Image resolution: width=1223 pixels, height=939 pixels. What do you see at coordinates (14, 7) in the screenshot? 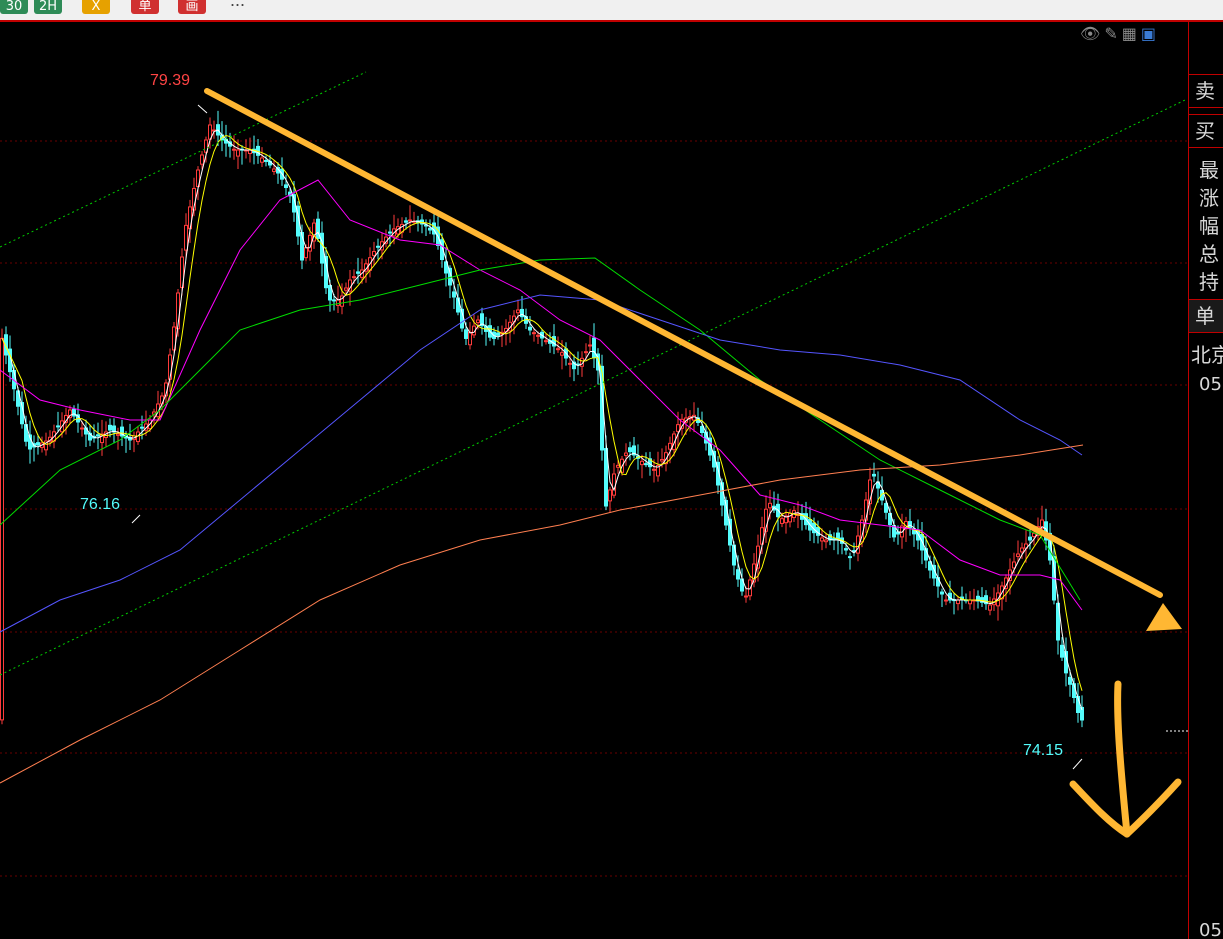
I see `toolbar-button-0: 30` at bounding box center [14, 7].